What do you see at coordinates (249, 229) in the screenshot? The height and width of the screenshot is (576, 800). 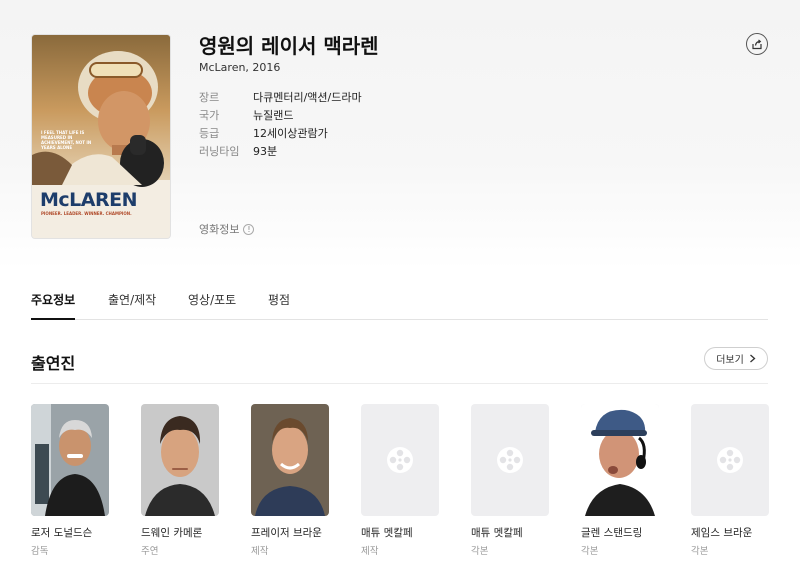 I see `info-icon: !` at bounding box center [249, 229].